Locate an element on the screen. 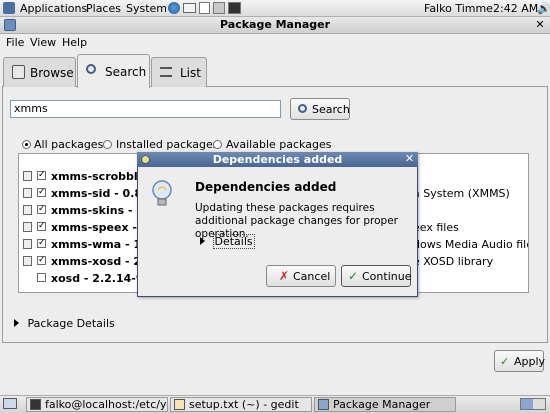 This screenshot has height=413, width=550. menu-file: File is located at coordinates (15, 42).